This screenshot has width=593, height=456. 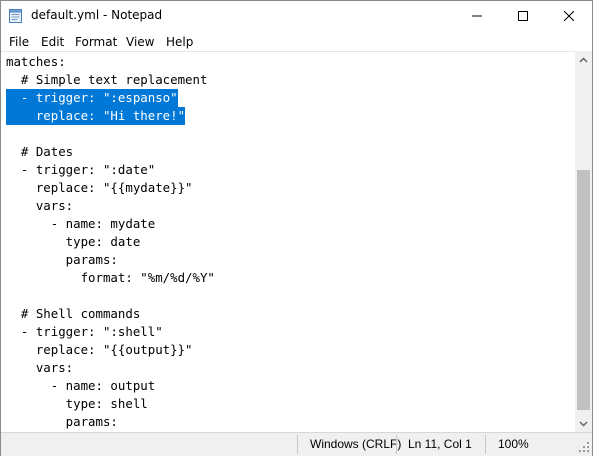 I want to click on editor-line: - name: output, so click(x=81, y=385).